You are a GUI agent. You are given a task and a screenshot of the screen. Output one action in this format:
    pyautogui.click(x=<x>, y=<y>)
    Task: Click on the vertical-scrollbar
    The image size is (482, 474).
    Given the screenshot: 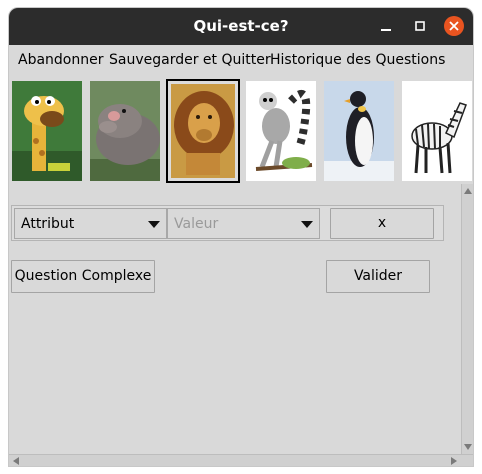 What is the action you would take?
    pyautogui.click(x=467, y=319)
    